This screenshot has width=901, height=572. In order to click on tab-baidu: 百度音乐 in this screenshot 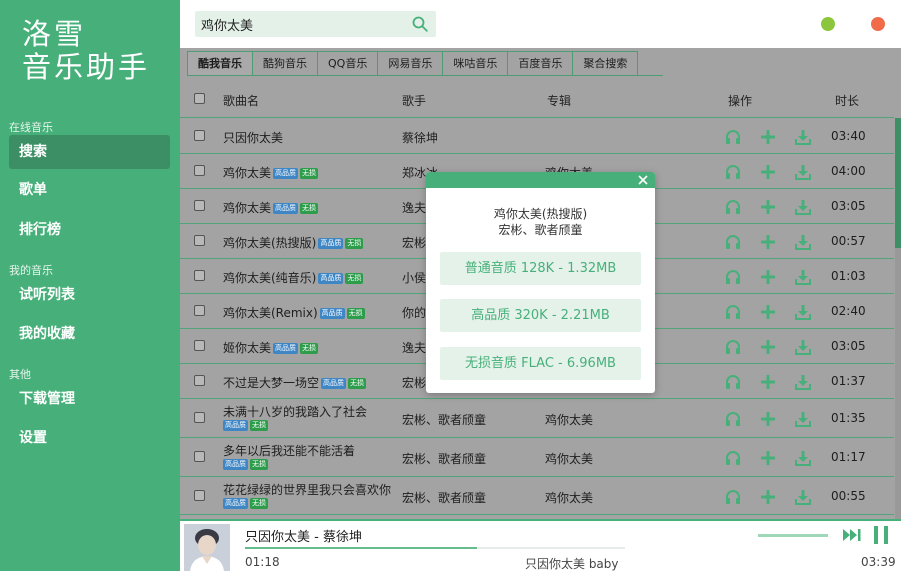, I will do `click(541, 63)`.